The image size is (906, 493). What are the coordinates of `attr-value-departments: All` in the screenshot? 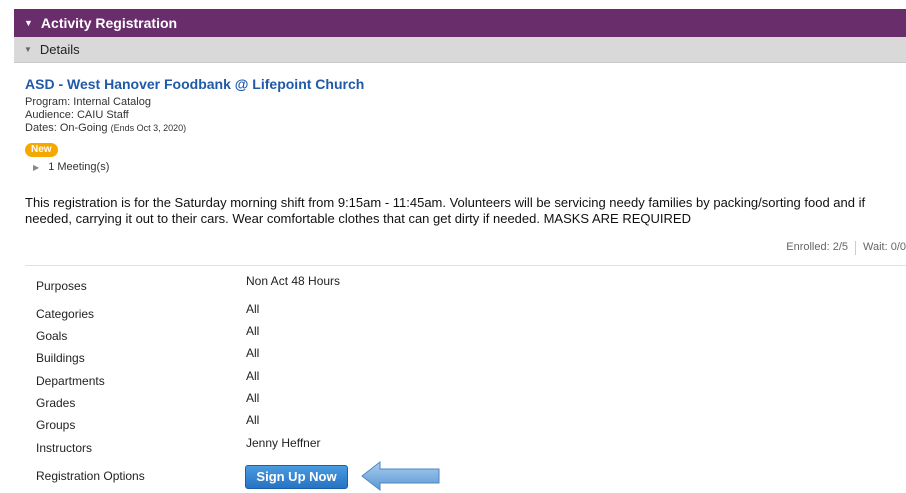 It's located at (253, 376).